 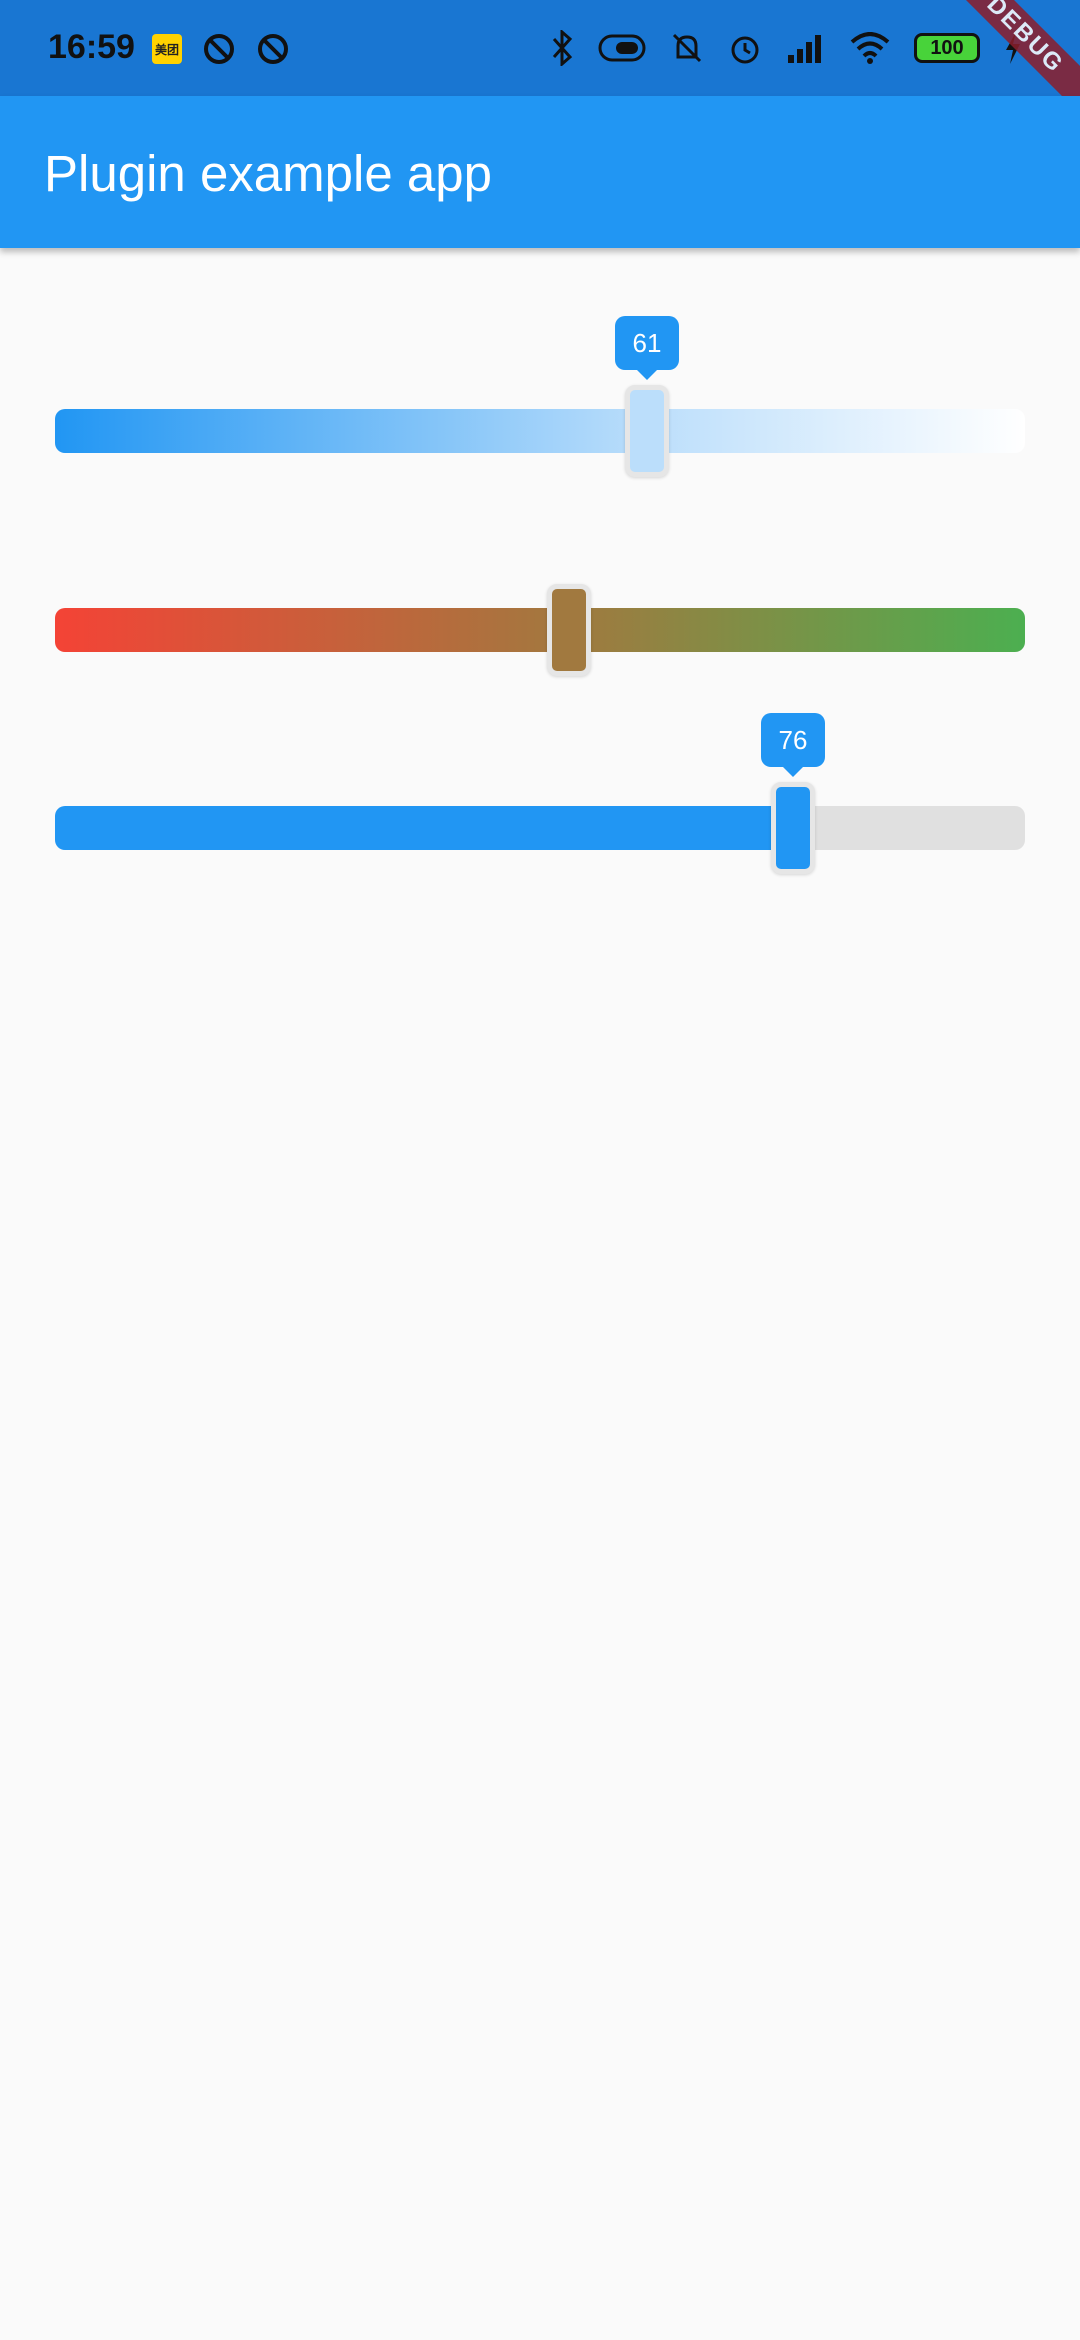 I want to click on gradient-slider-red-green, so click(x=540, y=630).